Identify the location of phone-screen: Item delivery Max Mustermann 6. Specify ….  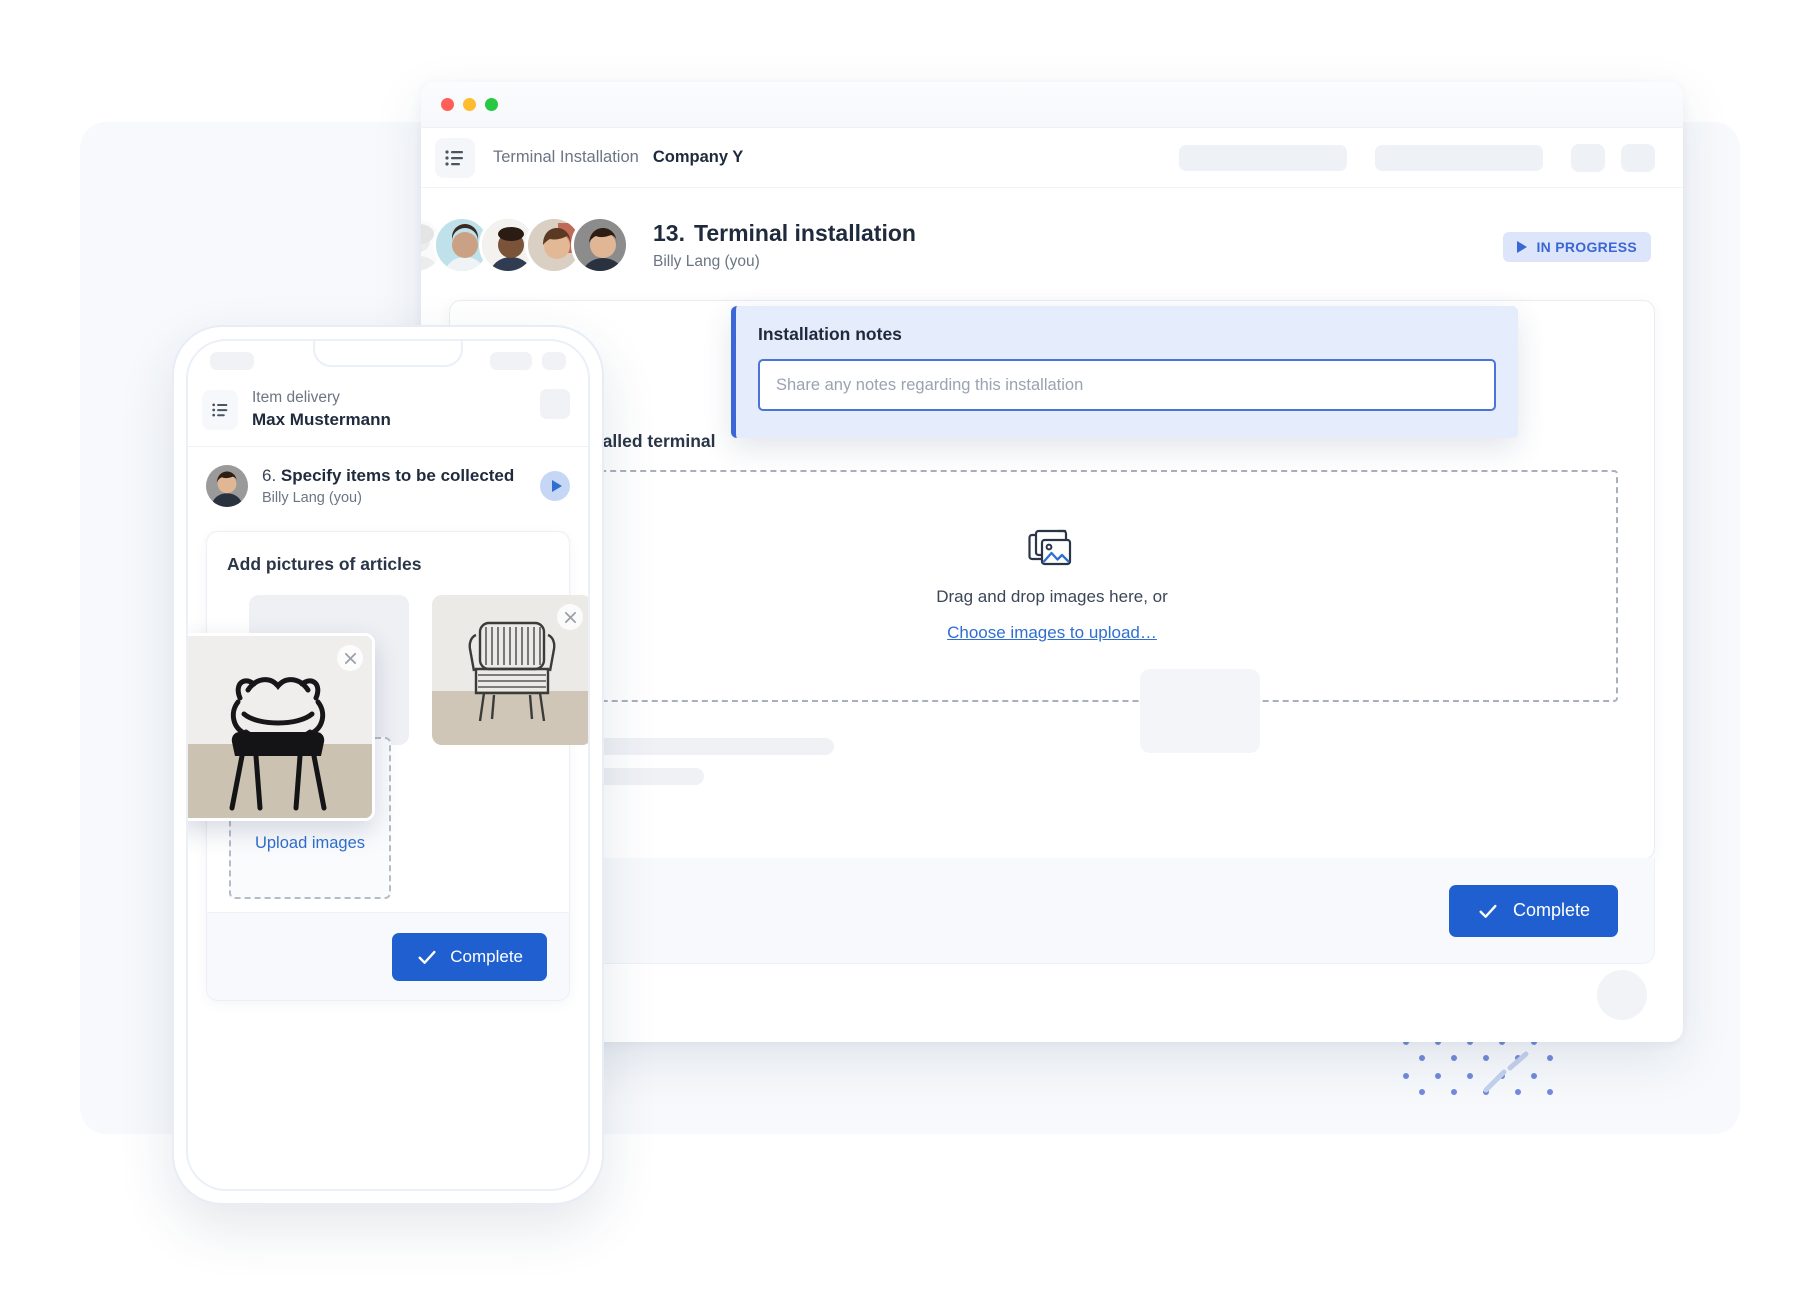
(388, 765).